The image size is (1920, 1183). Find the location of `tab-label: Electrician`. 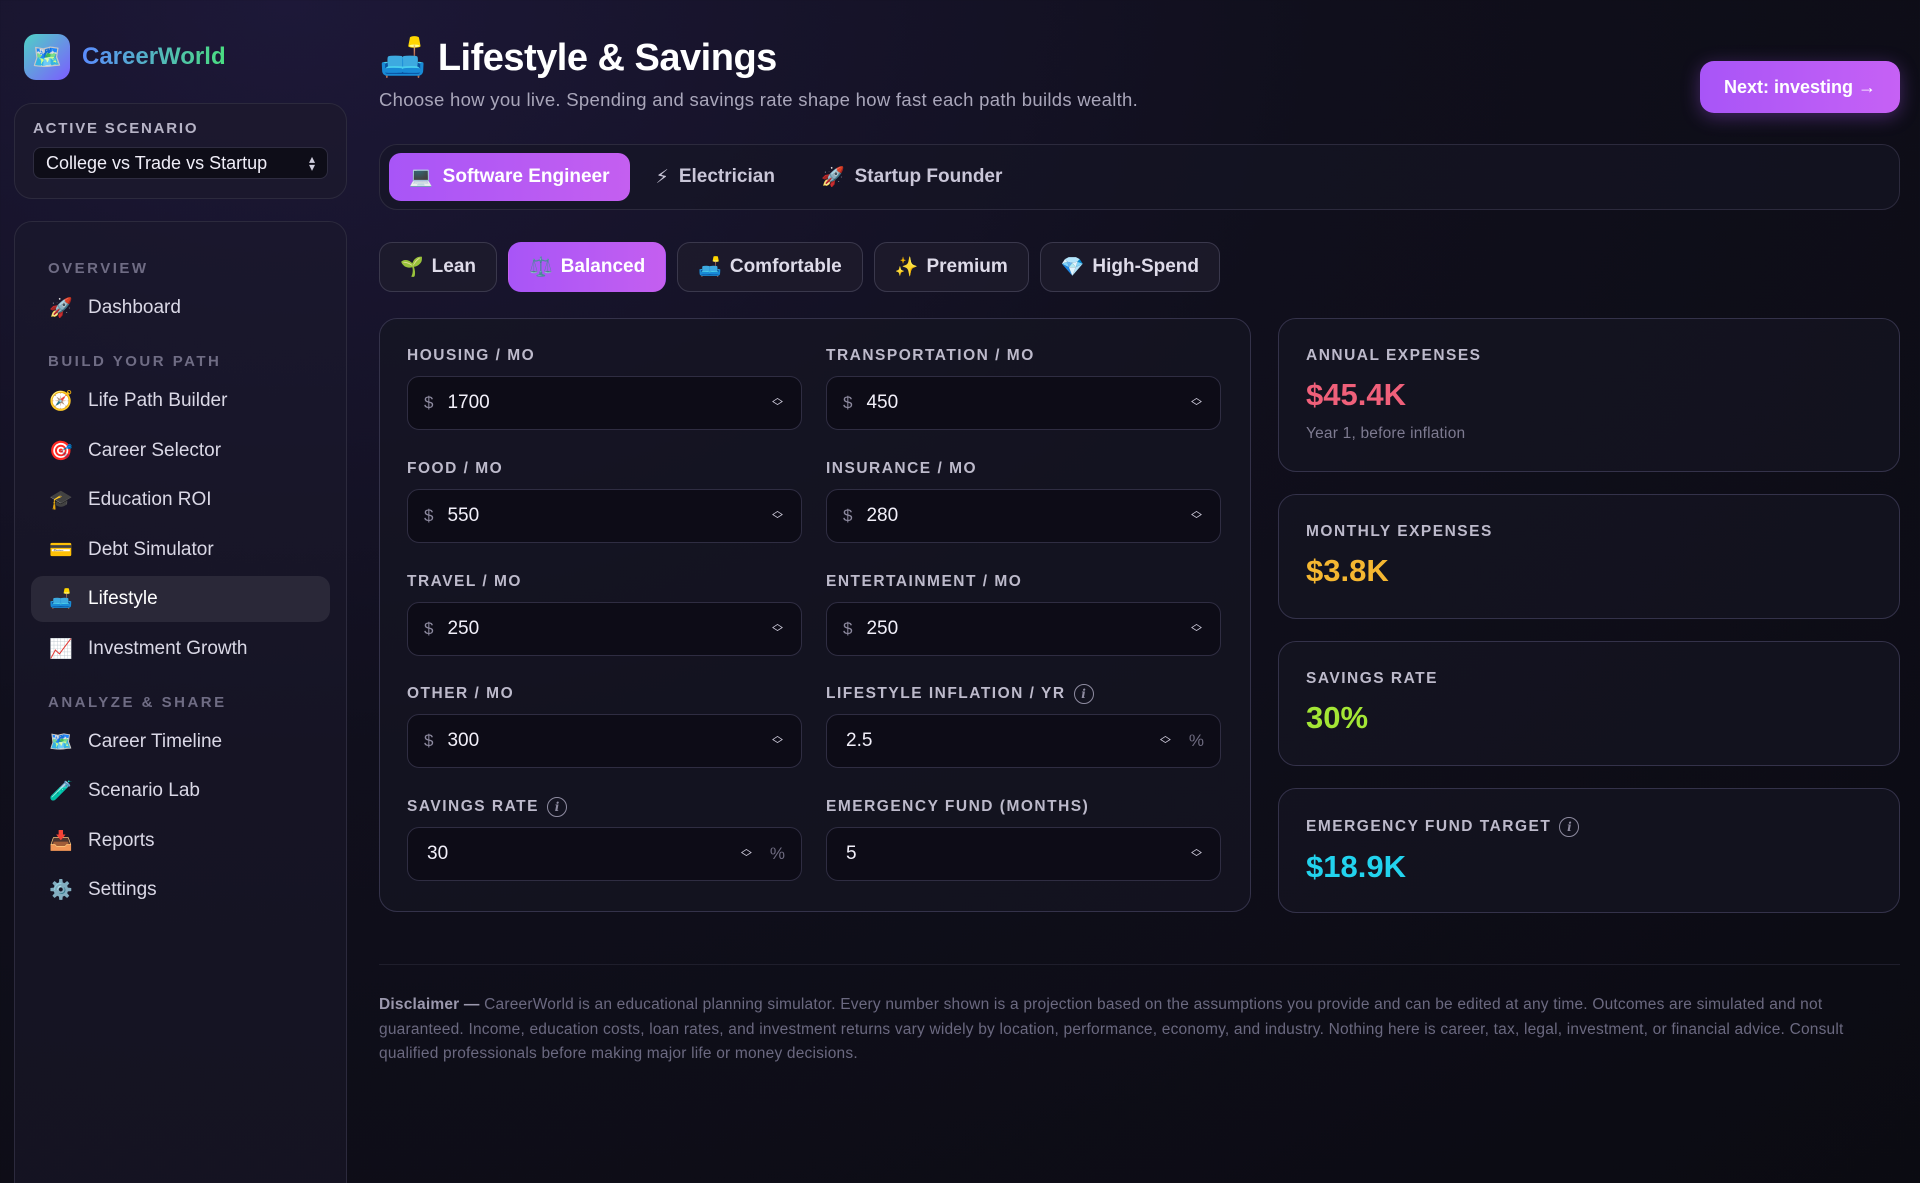

tab-label: Electrician is located at coordinates (726, 176).